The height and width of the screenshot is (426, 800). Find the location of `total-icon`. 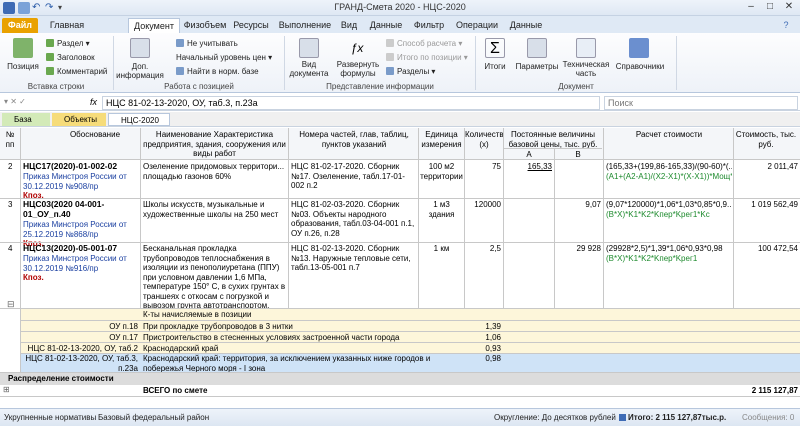

total-icon is located at coordinates (622, 417).